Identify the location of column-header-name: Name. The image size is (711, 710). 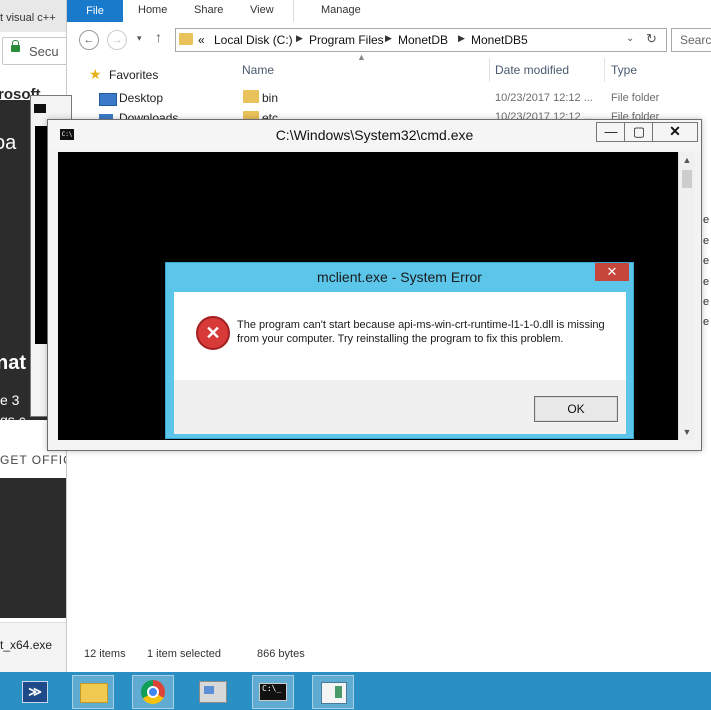
(258, 77).